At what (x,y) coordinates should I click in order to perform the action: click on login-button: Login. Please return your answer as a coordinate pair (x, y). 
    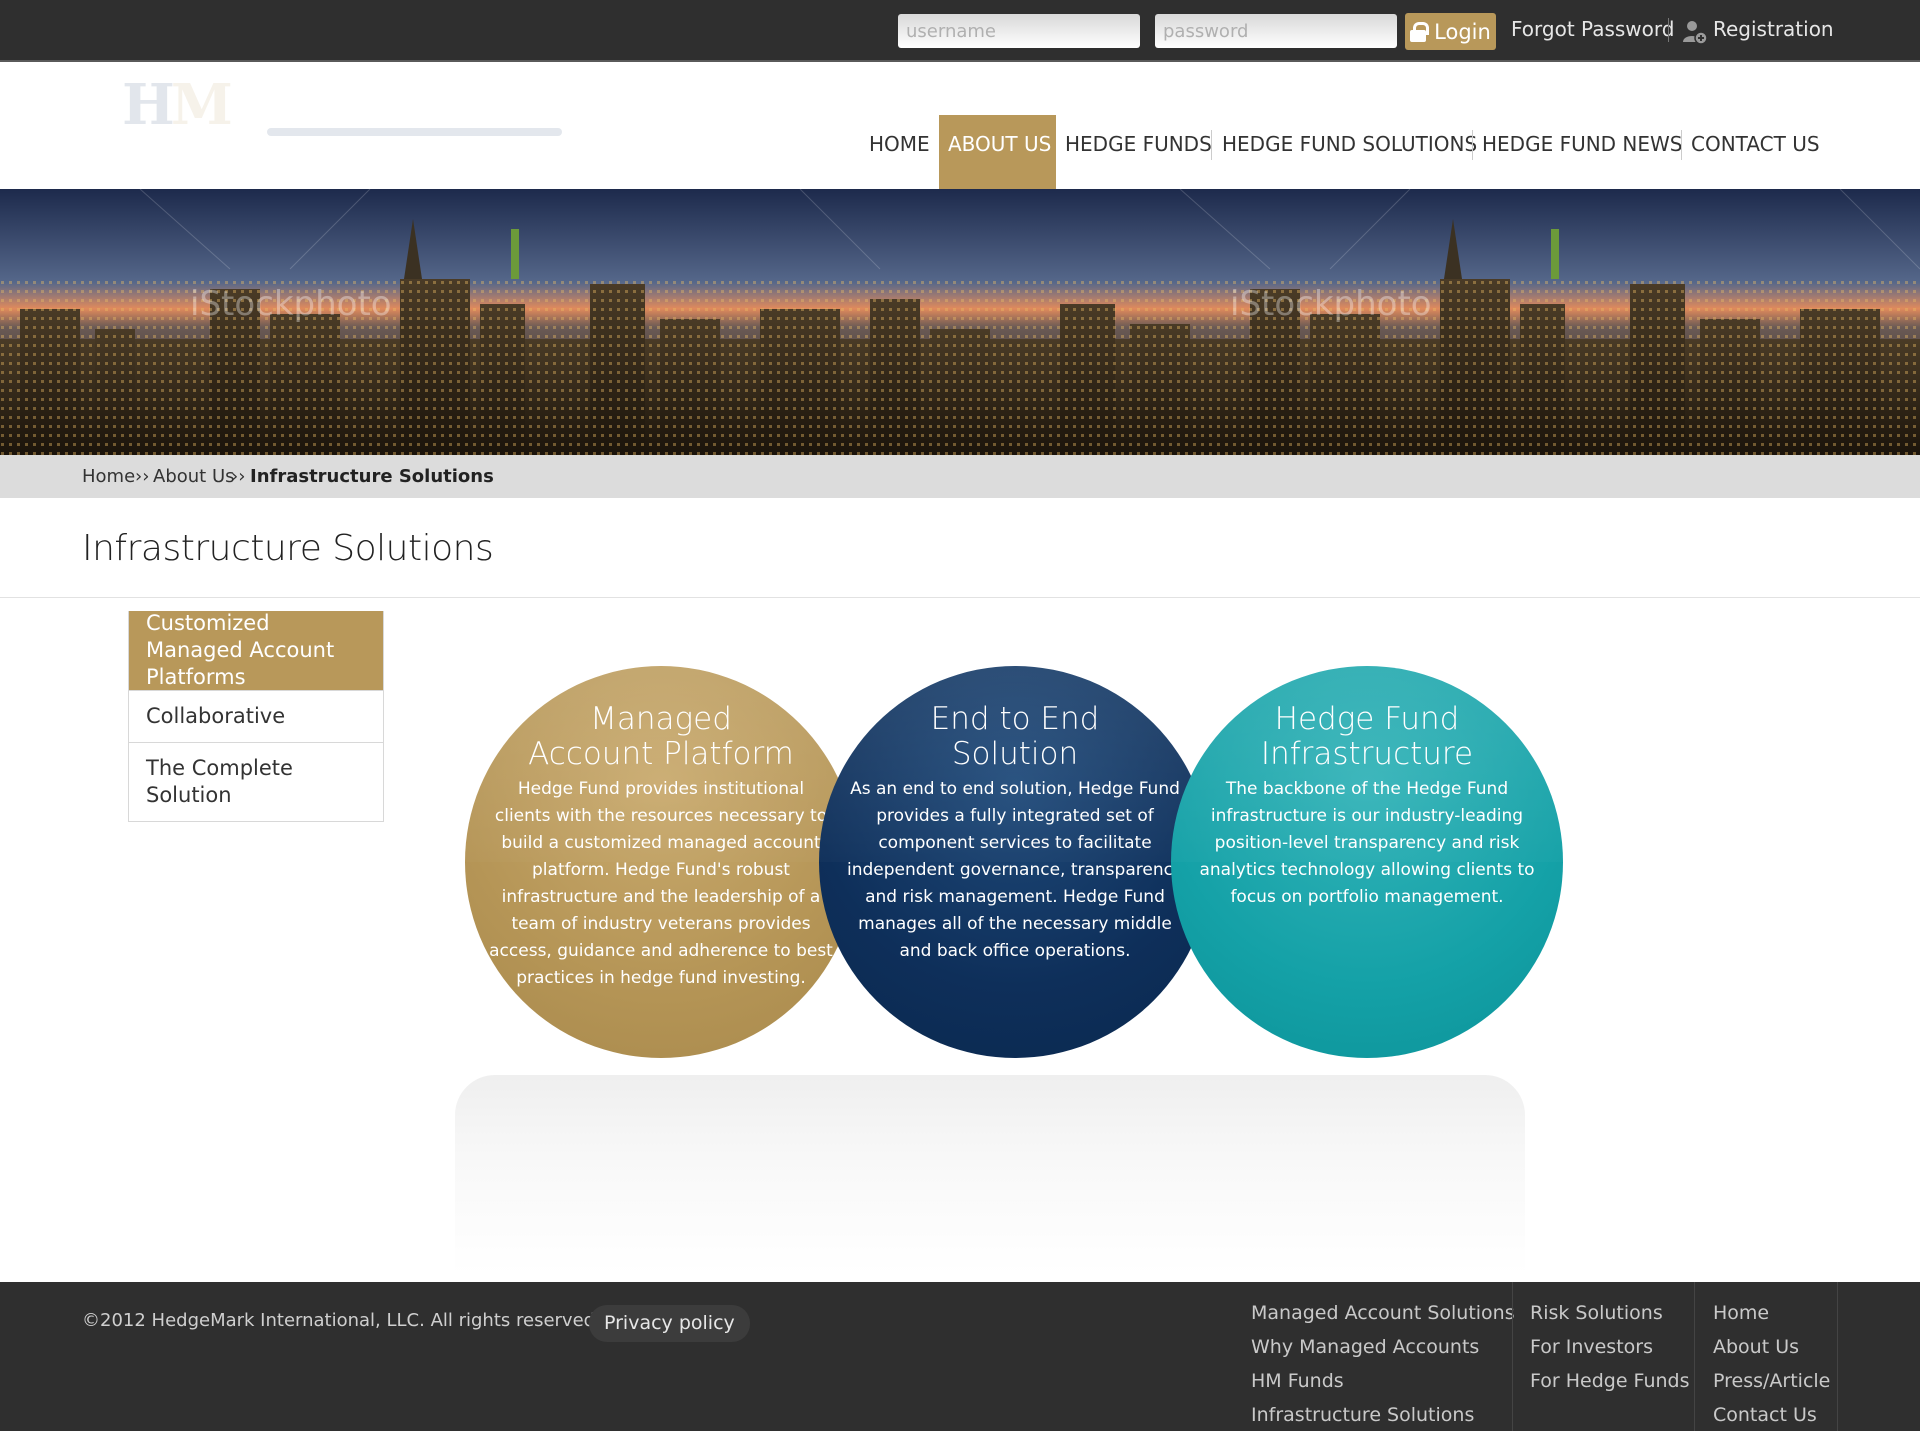
    Looking at the image, I should click on (1450, 31).